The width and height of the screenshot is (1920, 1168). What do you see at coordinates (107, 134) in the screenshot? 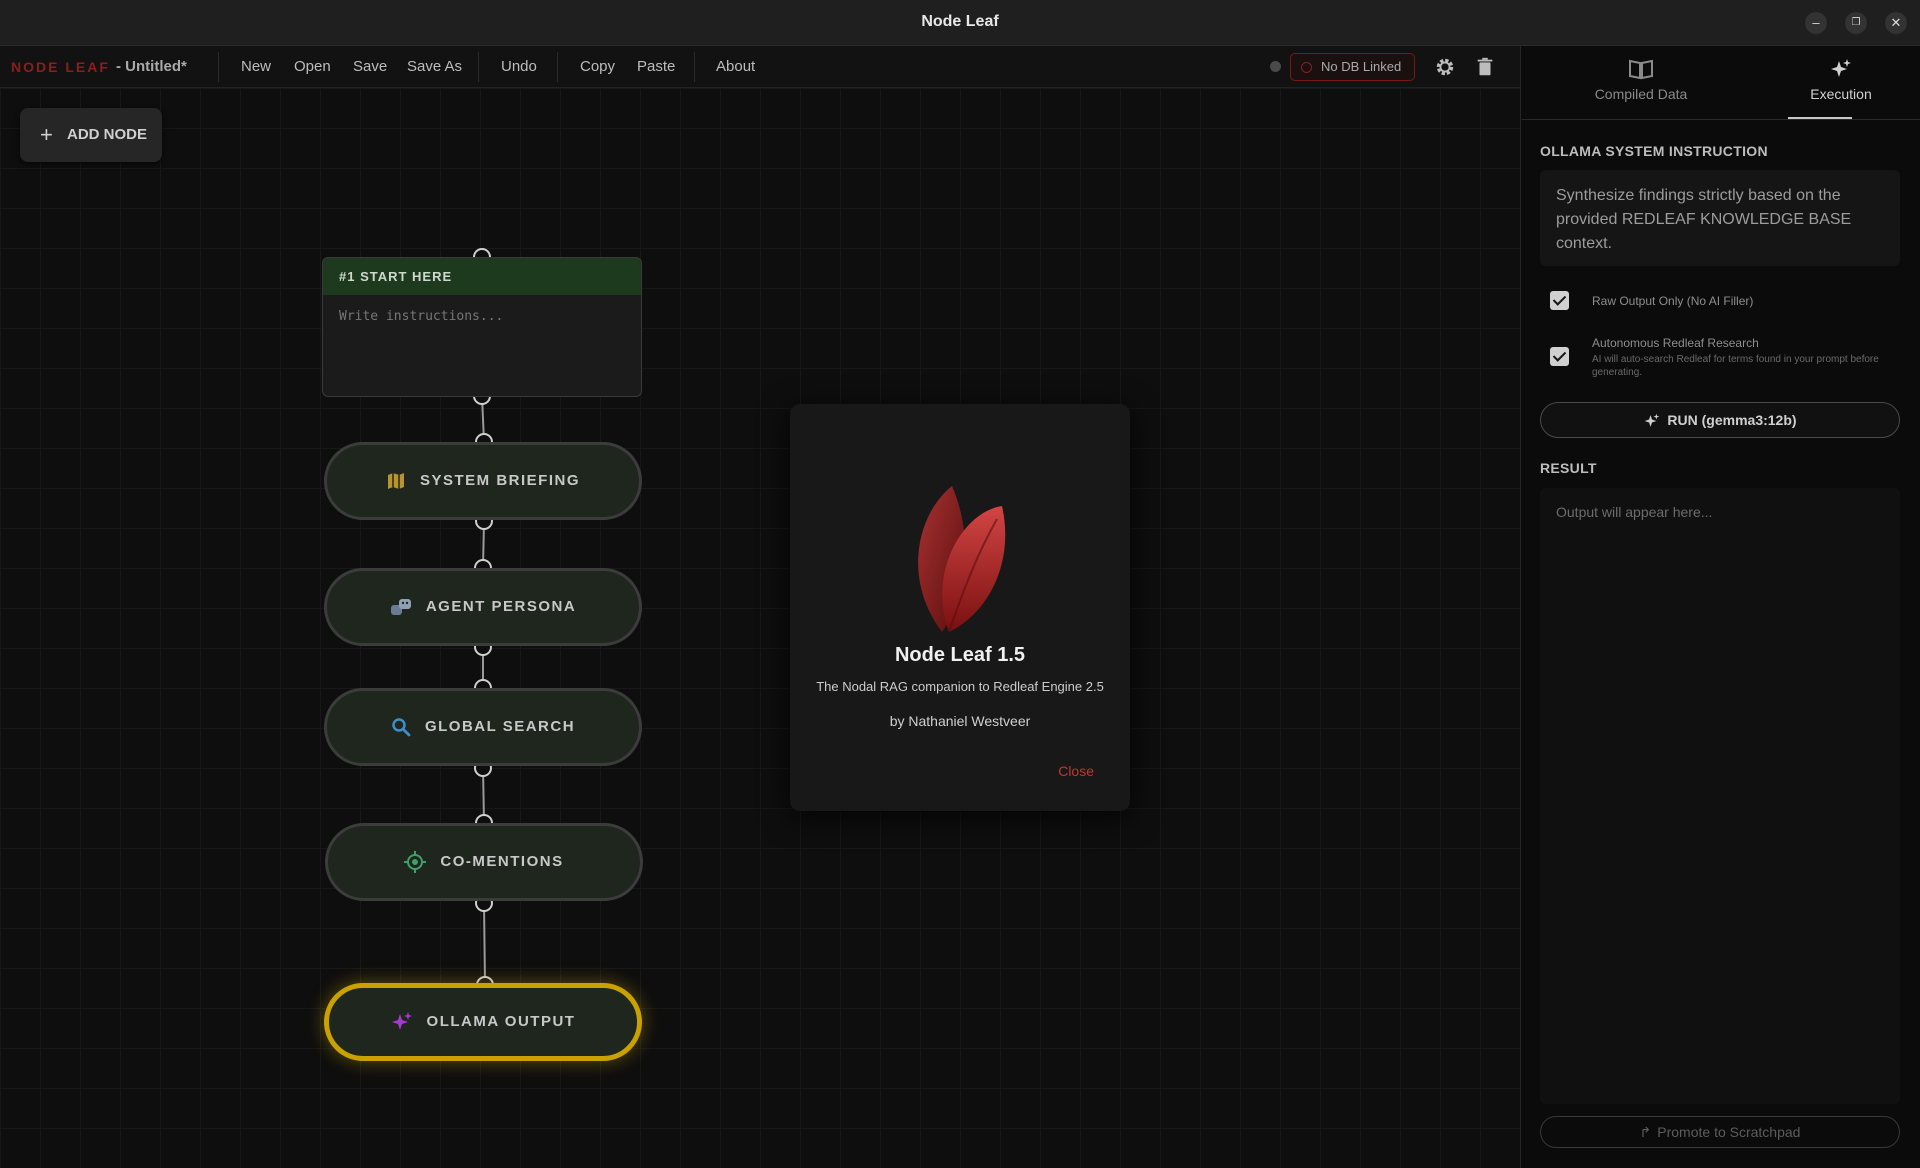
I see `add-node-label: ADD NODE` at bounding box center [107, 134].